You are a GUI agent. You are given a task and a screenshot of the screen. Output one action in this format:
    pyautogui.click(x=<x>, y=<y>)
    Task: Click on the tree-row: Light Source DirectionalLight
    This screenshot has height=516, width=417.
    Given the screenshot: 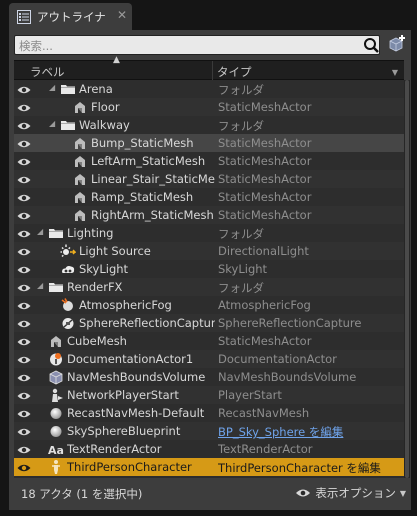 What is the action you would take?
    pyautogui.click(x=209, y=251)
    